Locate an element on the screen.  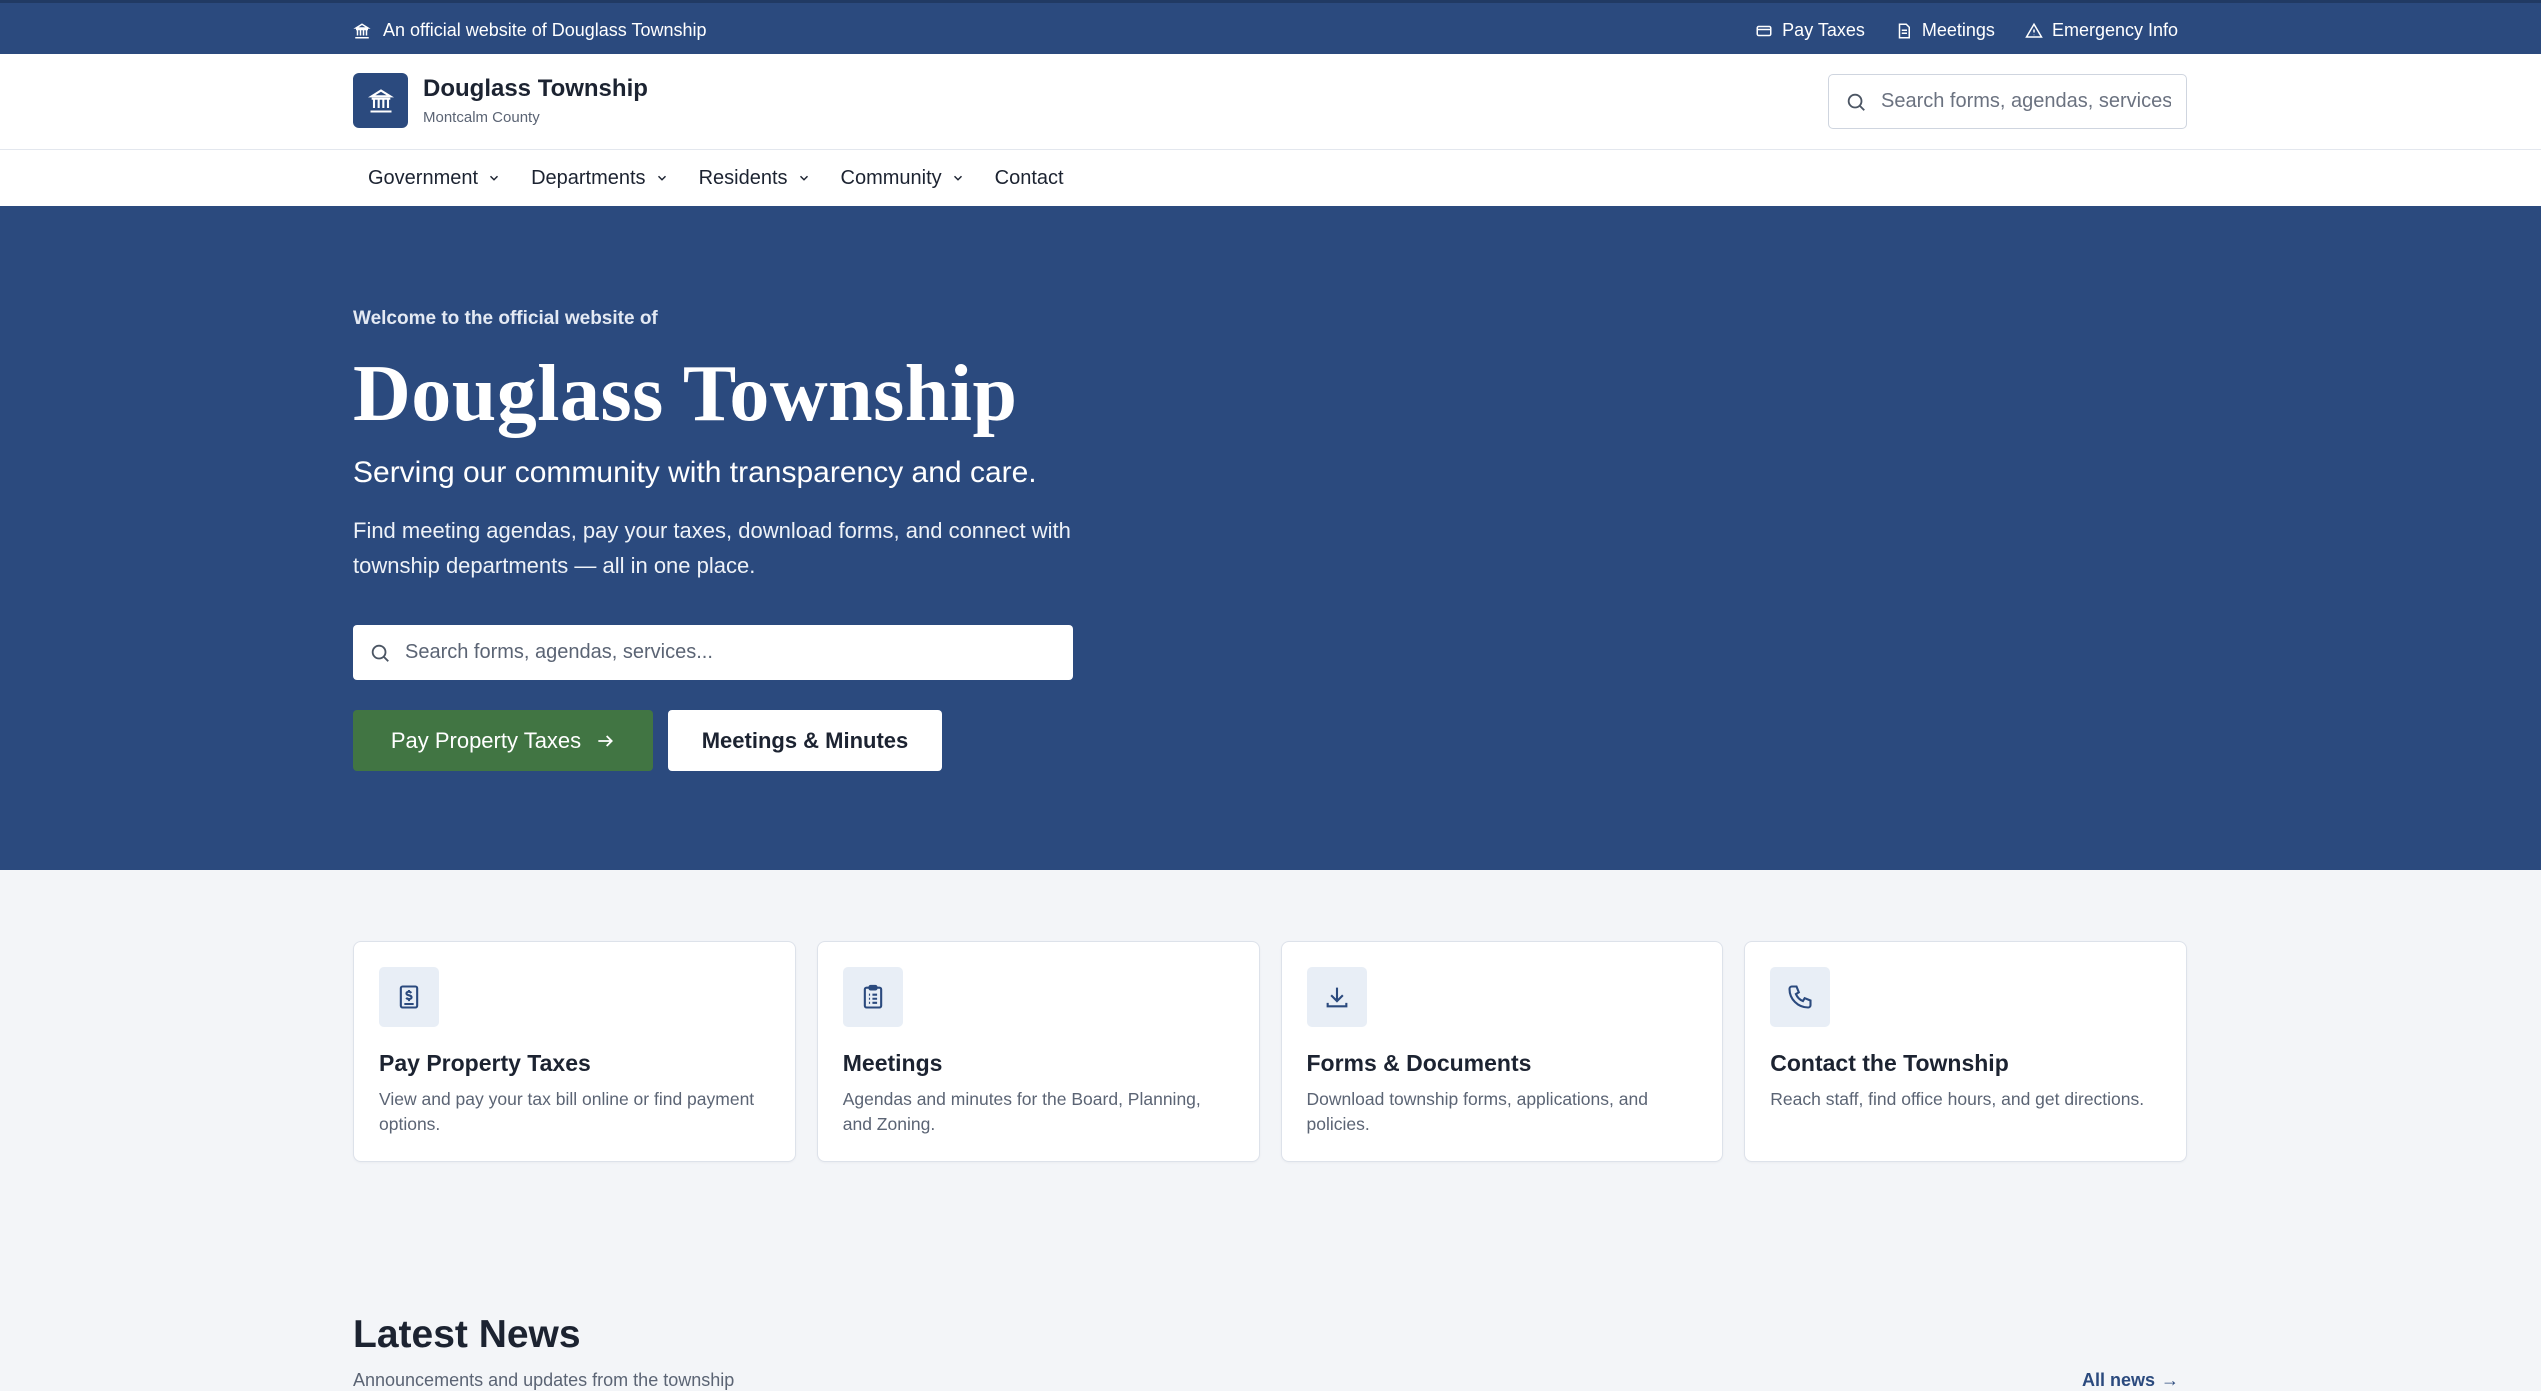
hero-search is located at coordinates (713, 652).